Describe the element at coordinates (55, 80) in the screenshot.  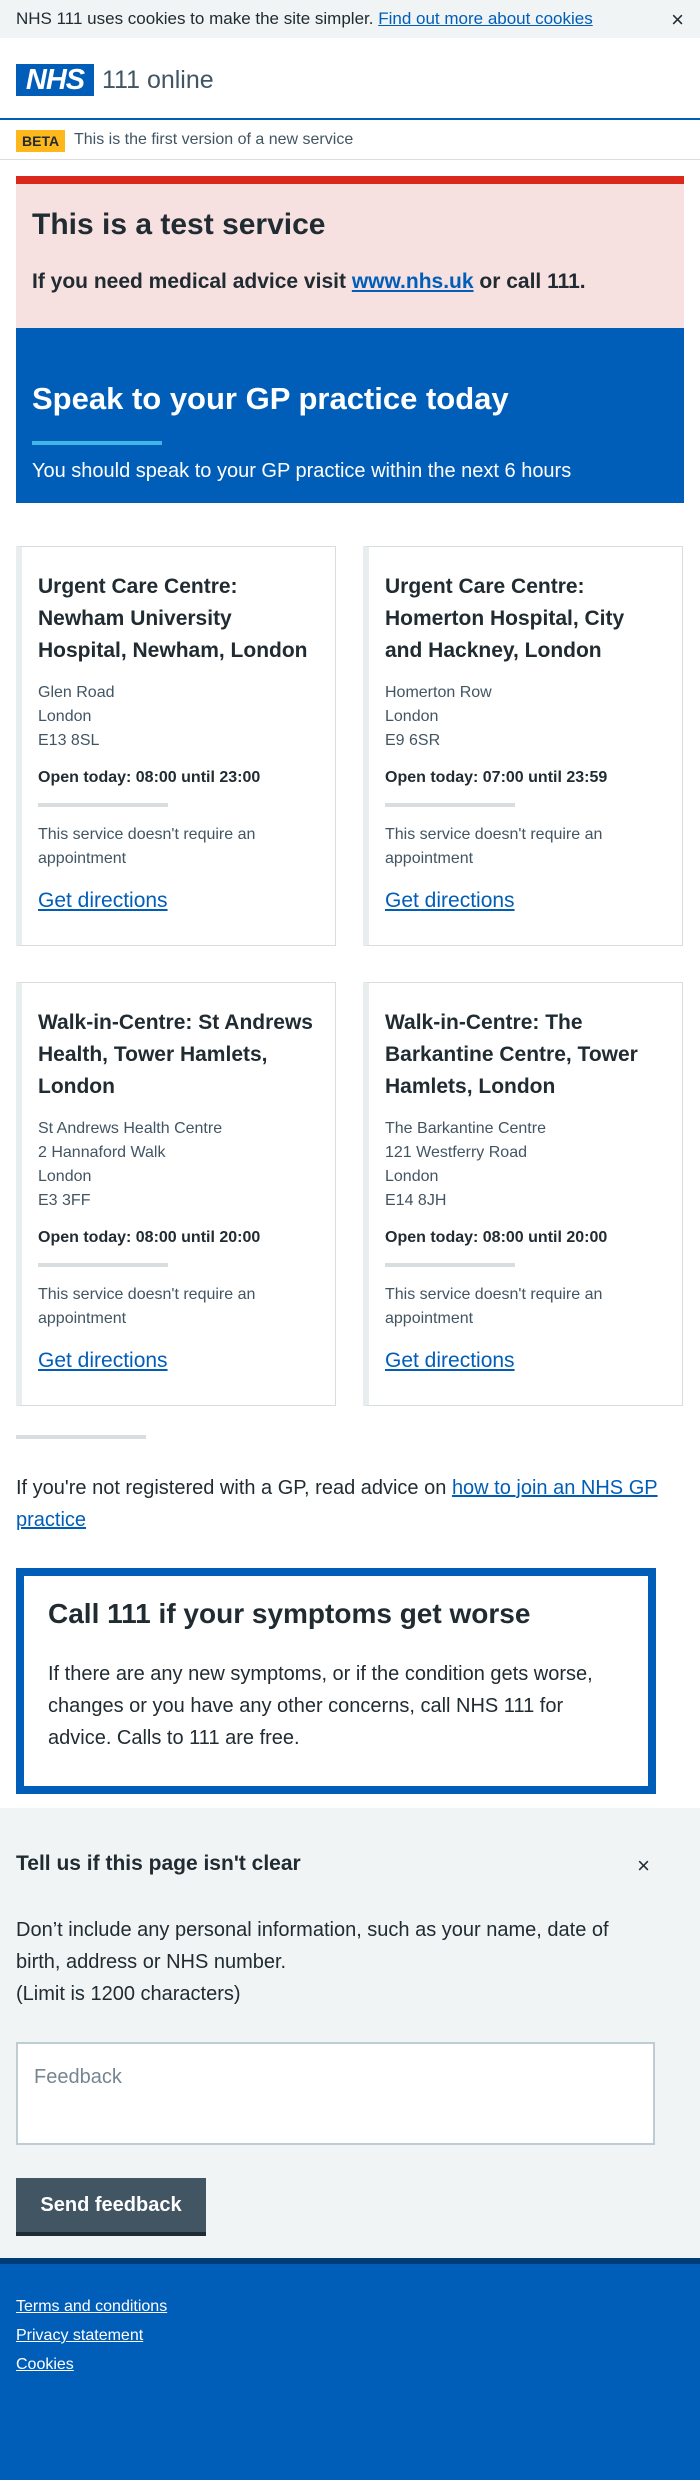
I see `nhs-logo: NHS` at that location.